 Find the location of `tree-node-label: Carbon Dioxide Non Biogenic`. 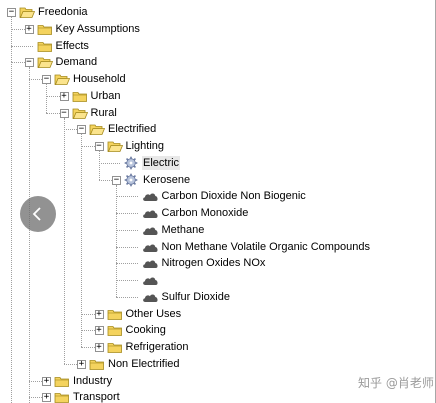

tree-node-label: Carbon Dioxide Non Biogenic is located at coordinates (233, 196).